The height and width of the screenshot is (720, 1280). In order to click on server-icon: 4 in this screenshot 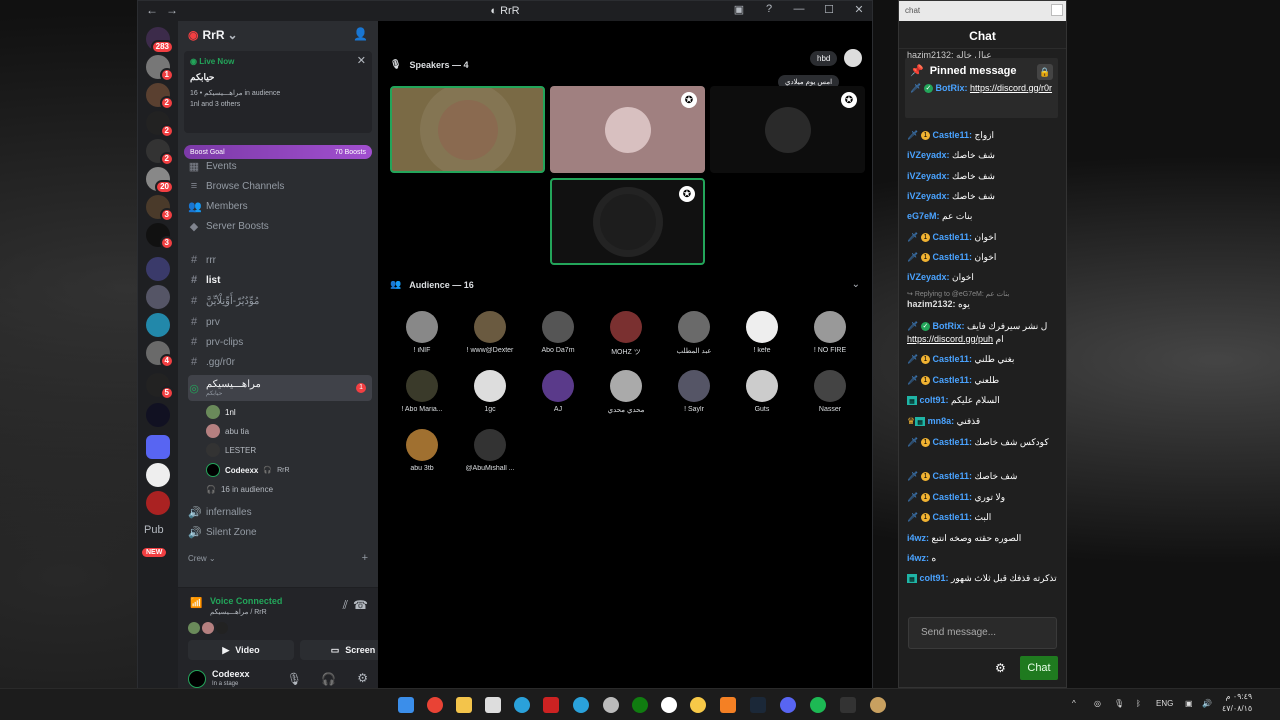, I will do `click(160, 354)`.